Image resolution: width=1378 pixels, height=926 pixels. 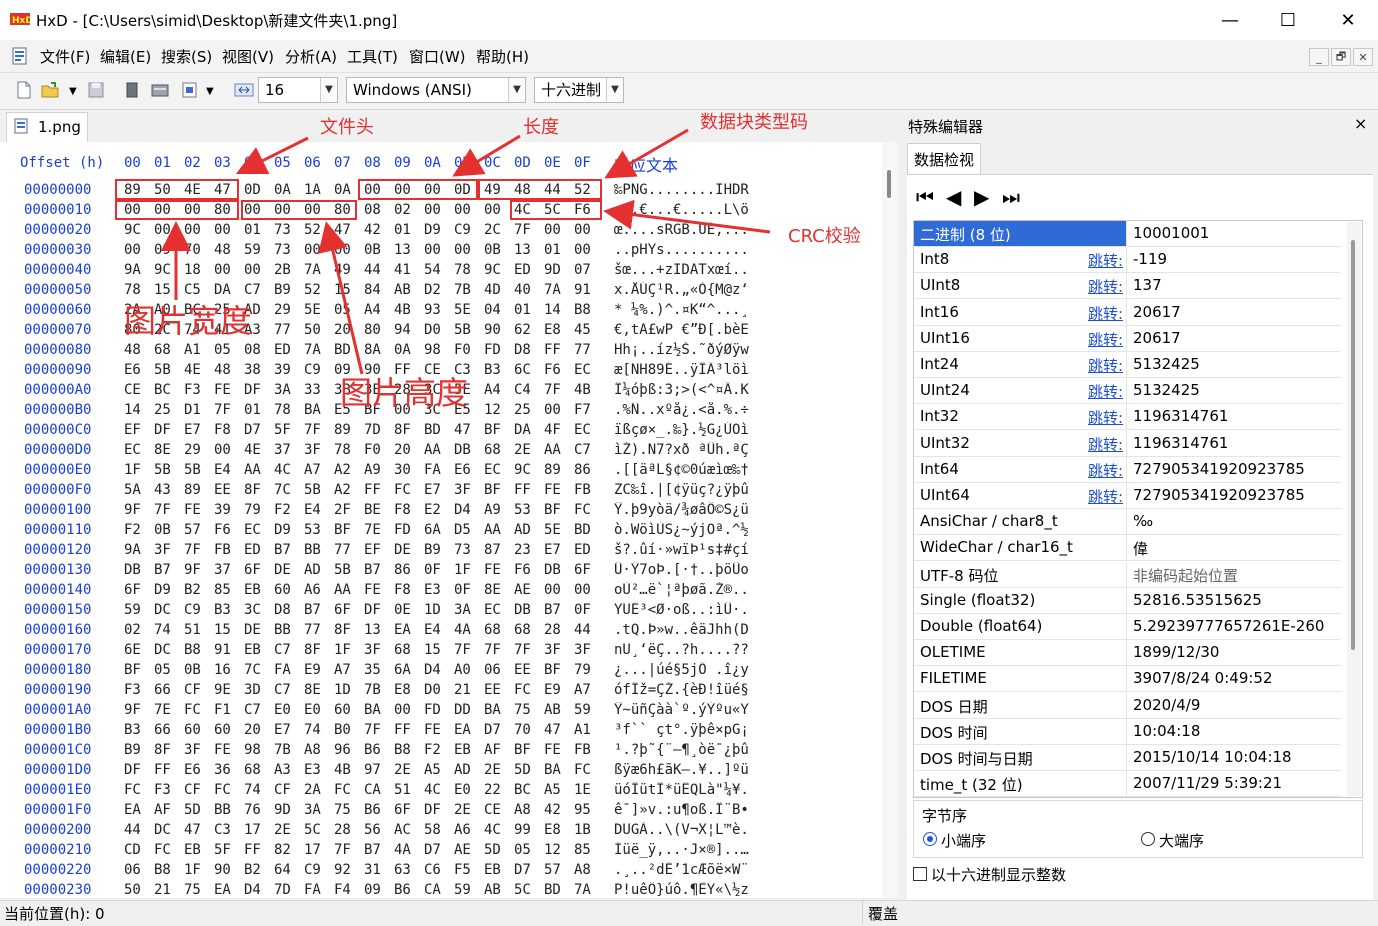 What do you see at coordinates (953, 197) in the screenshot?
I see `previous-icon: ◀` at bounding box center [953, 197].